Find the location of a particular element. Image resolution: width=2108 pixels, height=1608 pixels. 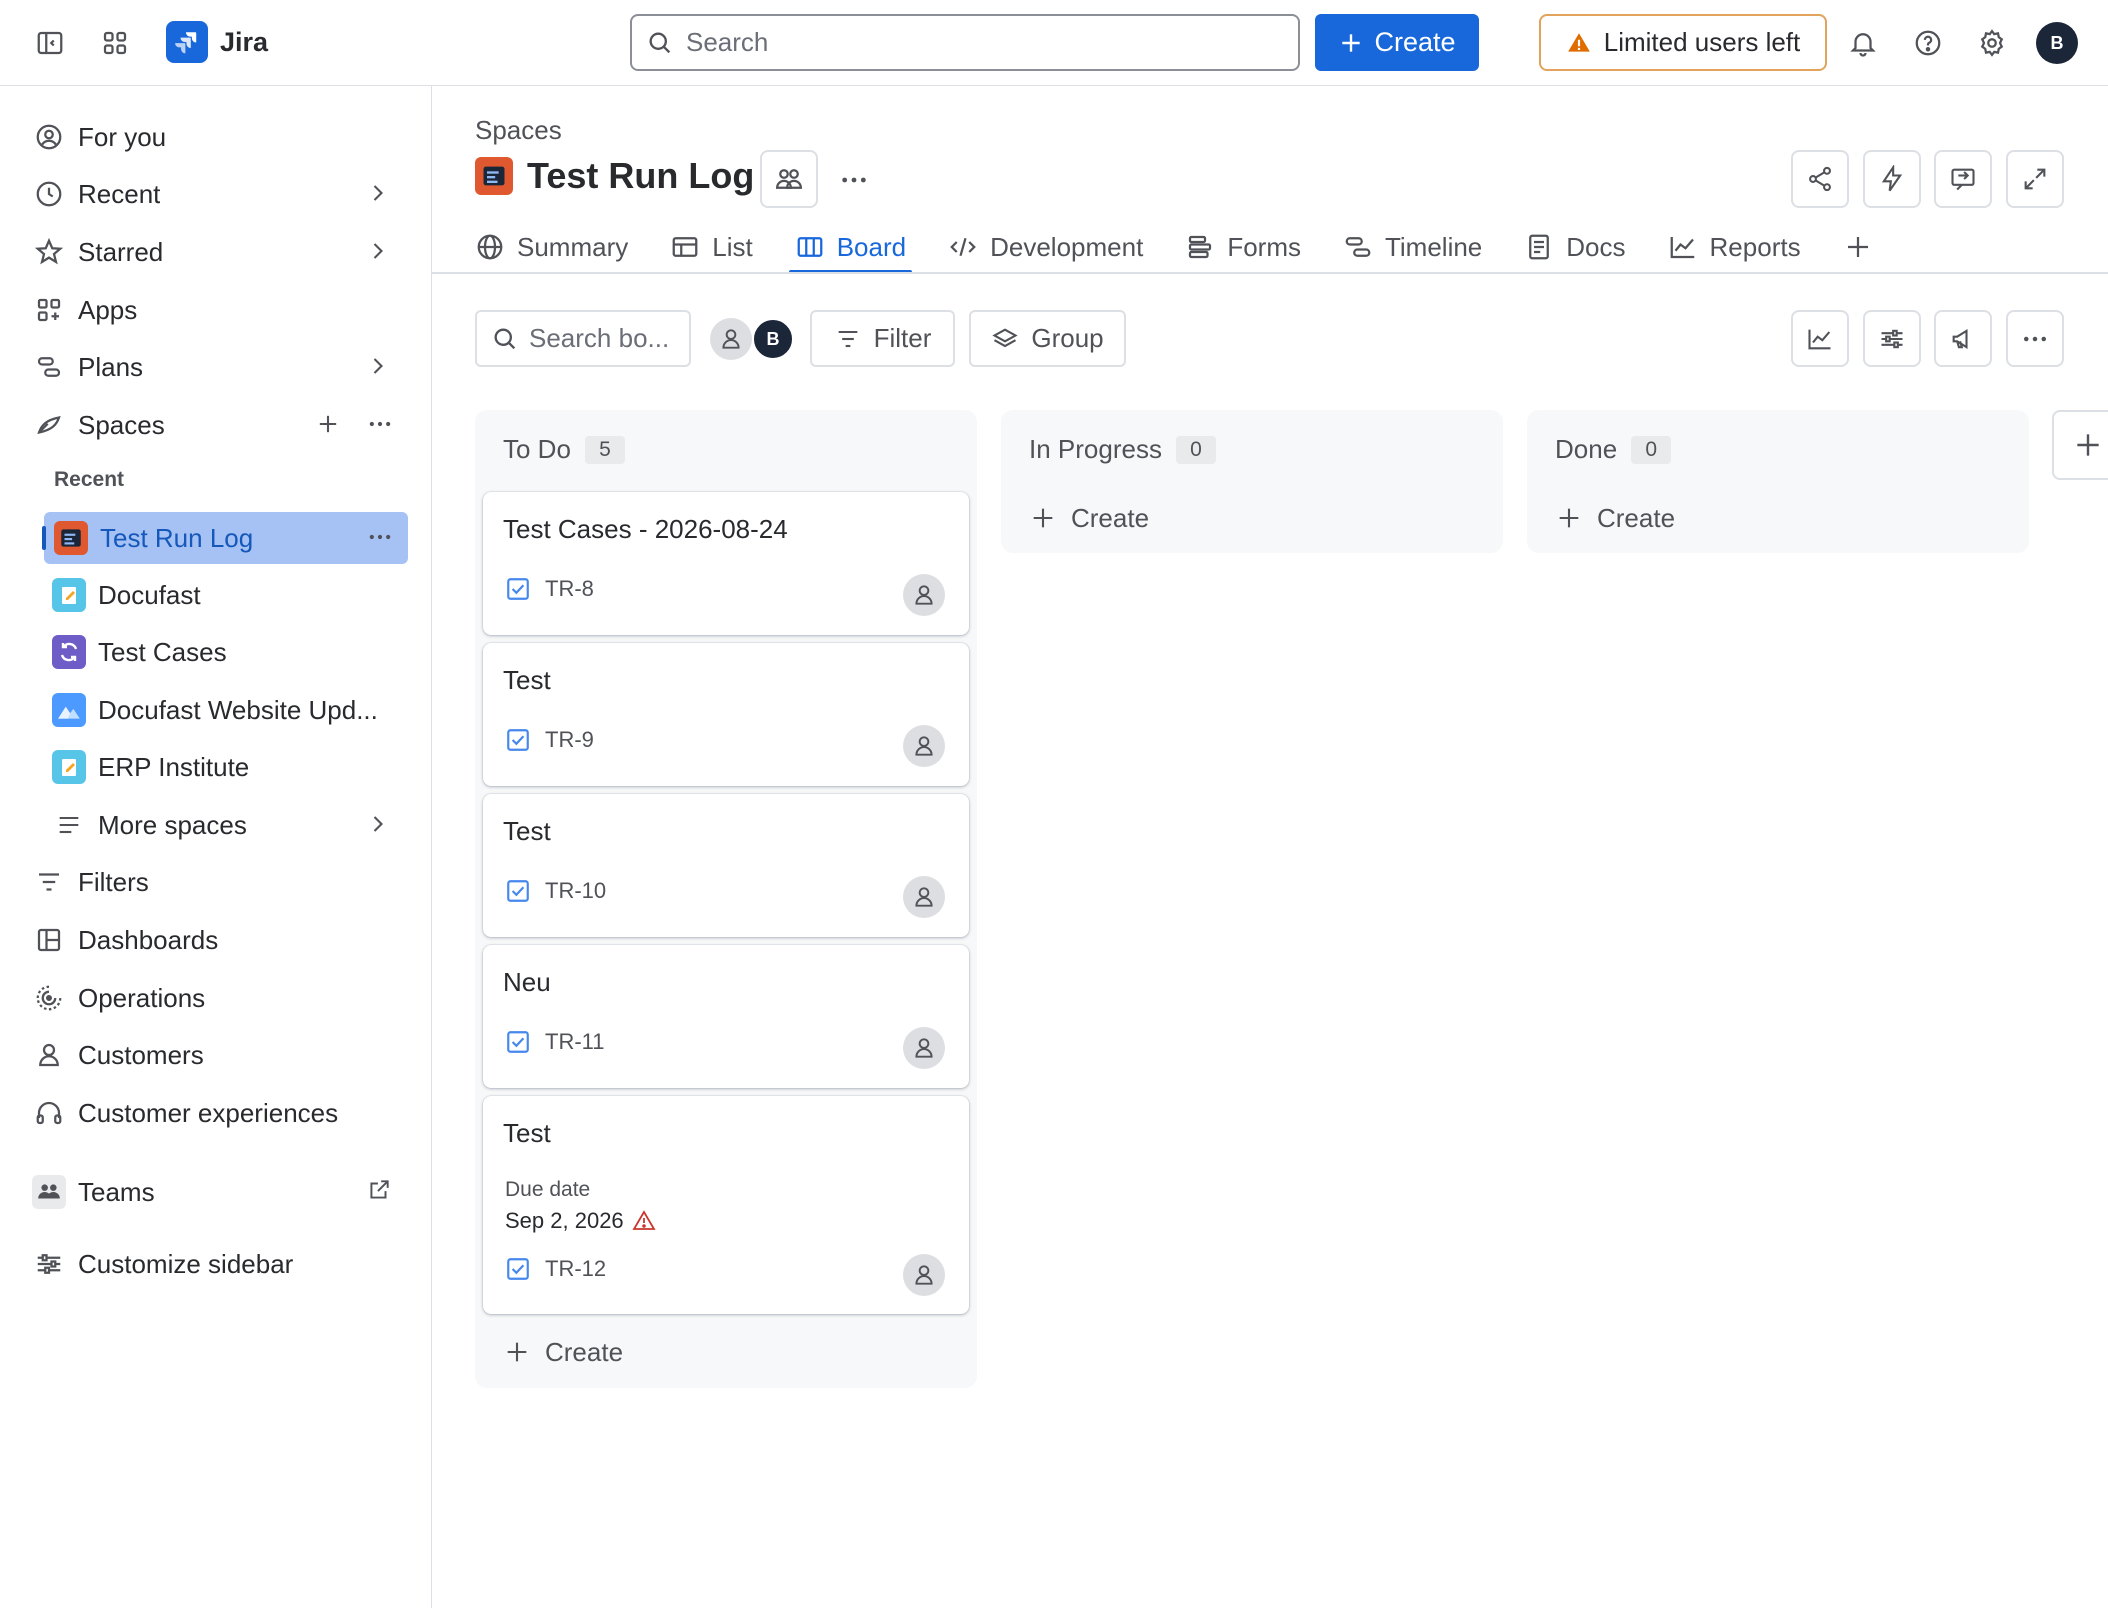

issue-card: Test TR-9 is located at coordinates (726, 714).